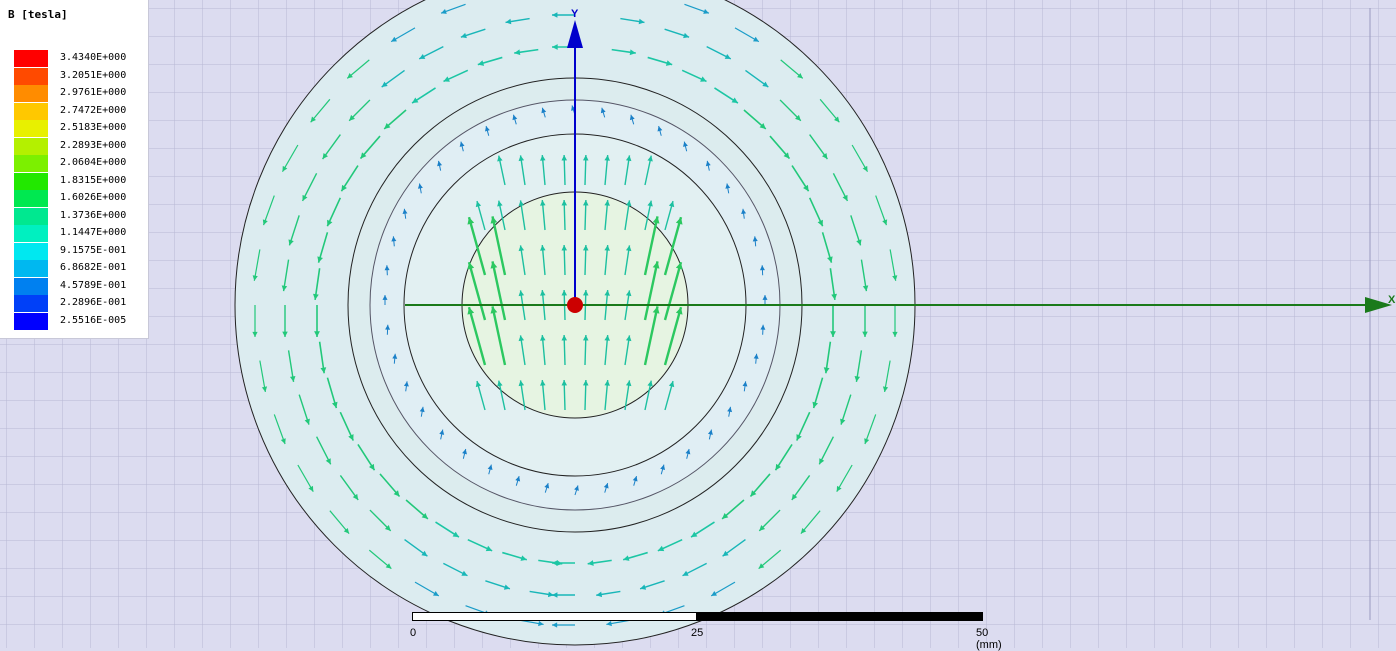 The height and width of the screenshot is (651, 1396). I want to click on legend-label: 2.7472E+000, so click(93, 110).